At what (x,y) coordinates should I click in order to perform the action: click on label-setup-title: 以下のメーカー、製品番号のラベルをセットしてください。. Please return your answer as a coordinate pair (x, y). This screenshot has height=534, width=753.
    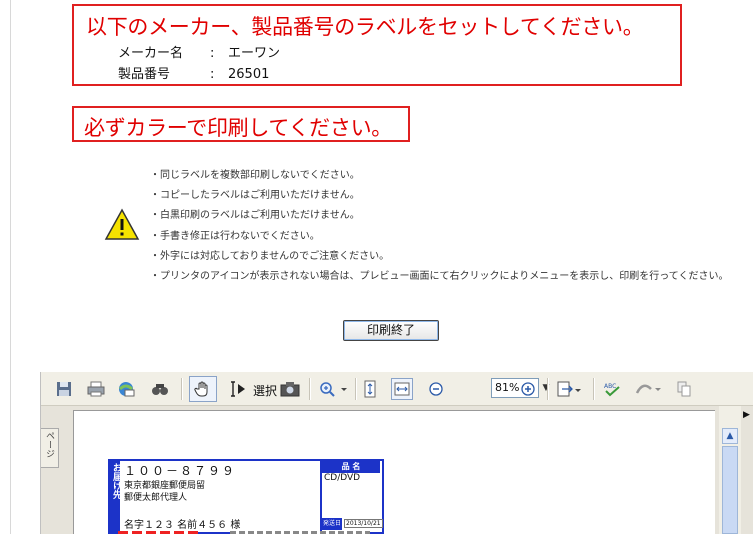
    Looking at the image, I should click on (365, 27).